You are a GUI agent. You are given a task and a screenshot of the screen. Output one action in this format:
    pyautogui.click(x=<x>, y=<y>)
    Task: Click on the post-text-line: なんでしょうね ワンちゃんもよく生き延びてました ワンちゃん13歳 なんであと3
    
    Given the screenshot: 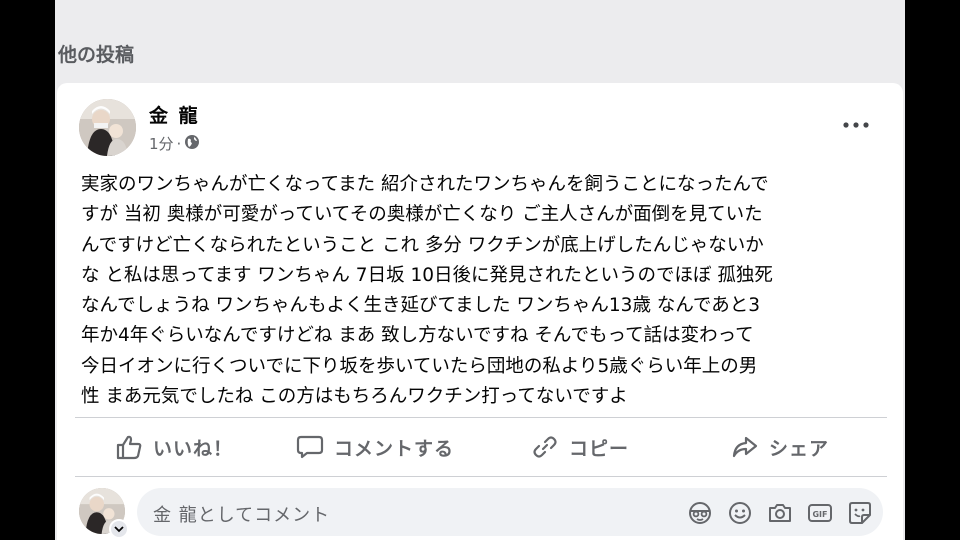 What is the action you would take?
    pyautogui.click(x=420, y=306)
    